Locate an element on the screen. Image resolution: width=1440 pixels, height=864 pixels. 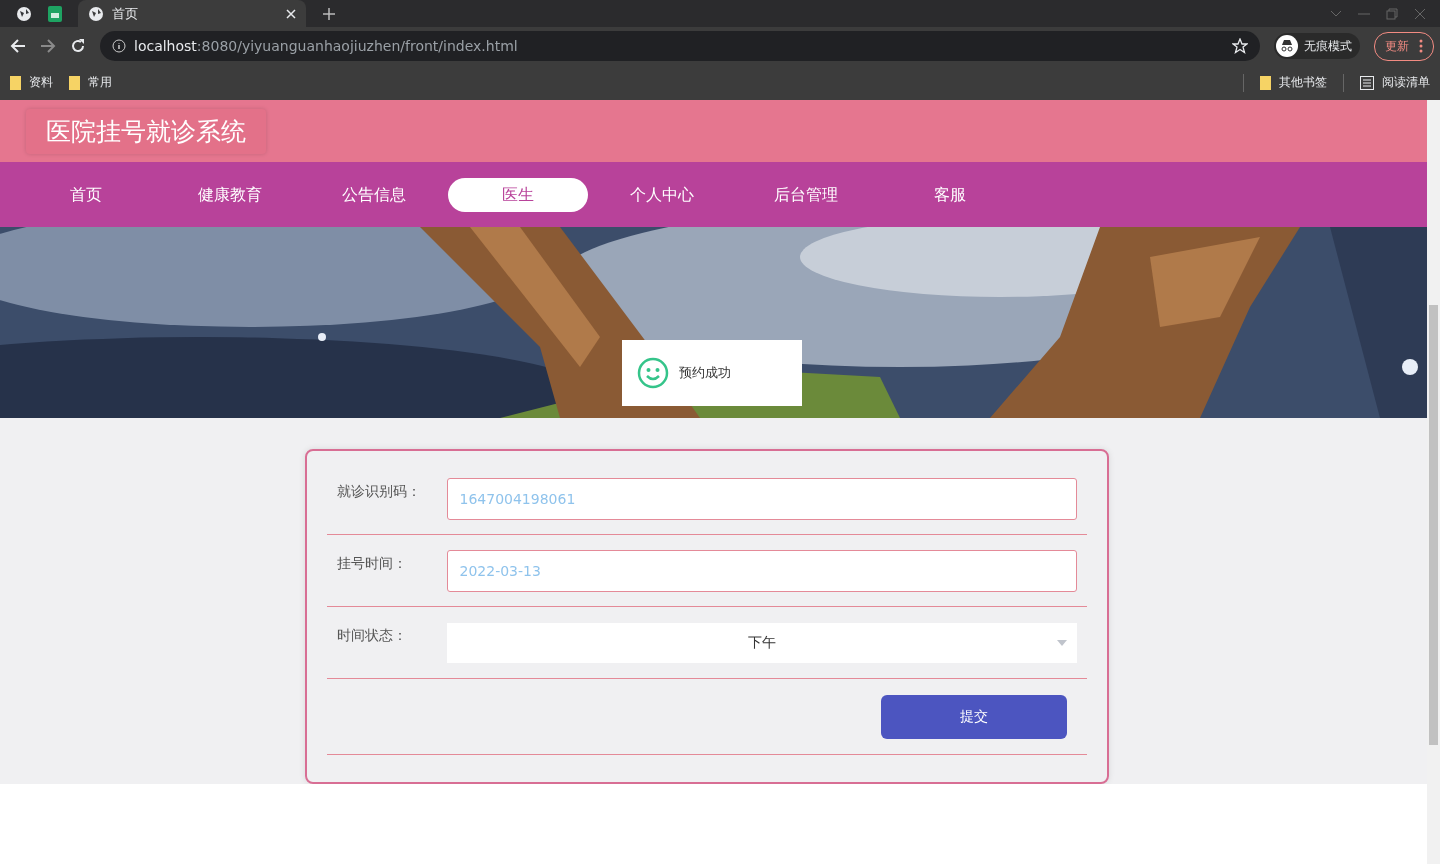
info-icon is located at coordinates (119, 46).